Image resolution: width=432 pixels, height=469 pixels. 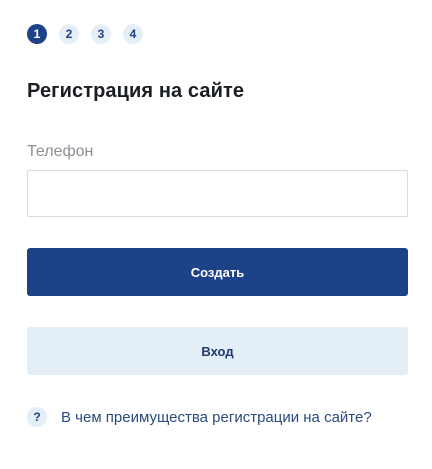 I want to click on page-title: Регистрация на сайте, so click(x=136, y=91).